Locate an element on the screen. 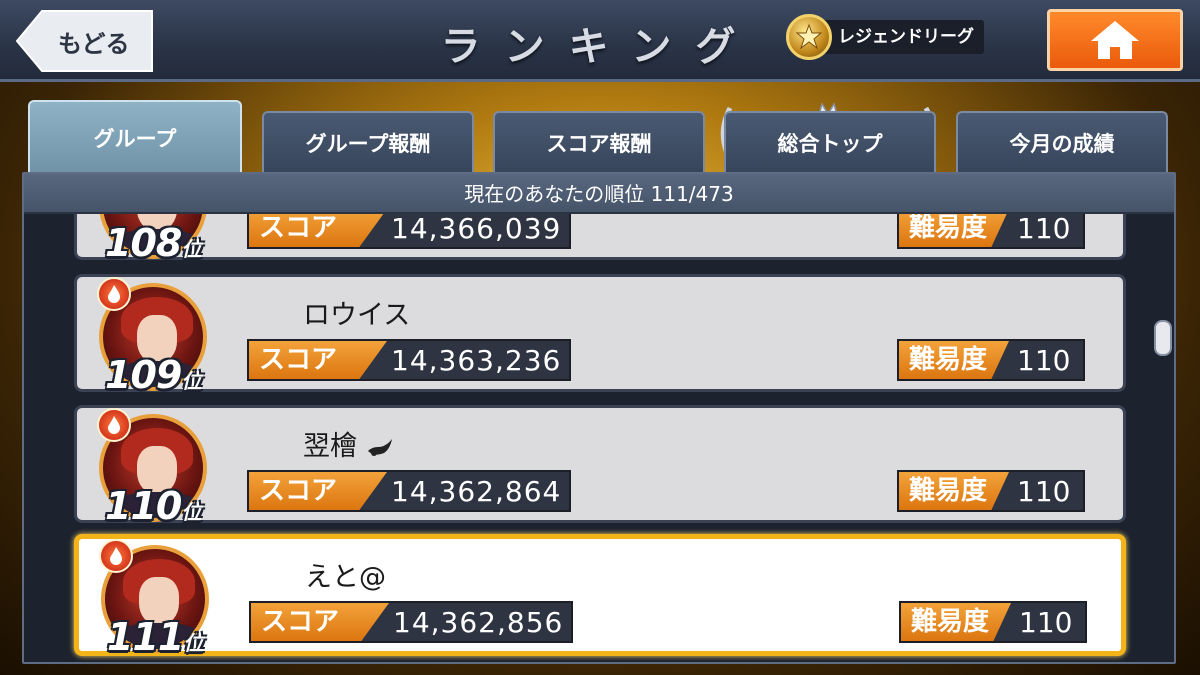 Image resolution: width=1200 pixels, height=675 pixels. rank-number: 109位 is located at coordinates (153, 375).